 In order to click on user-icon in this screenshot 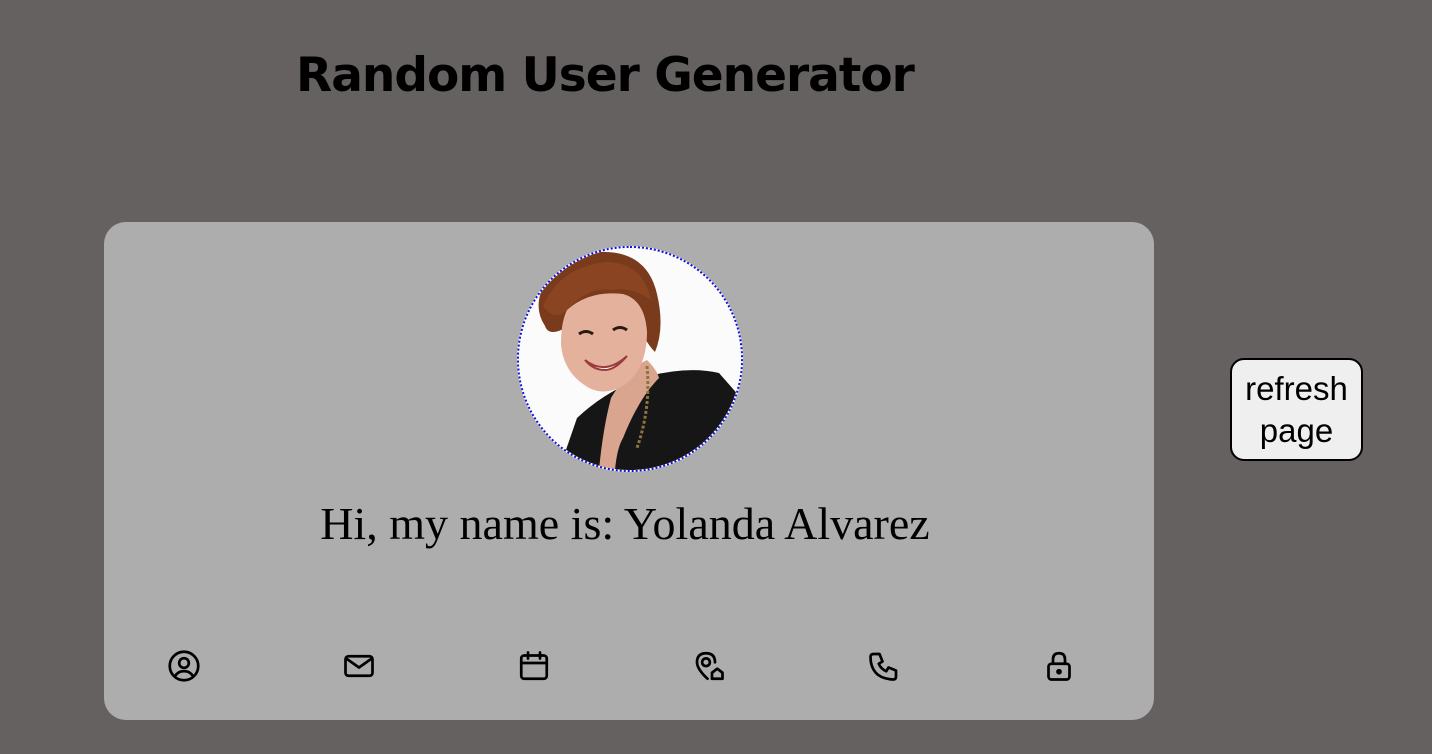, I will do `click(184, 666)`.